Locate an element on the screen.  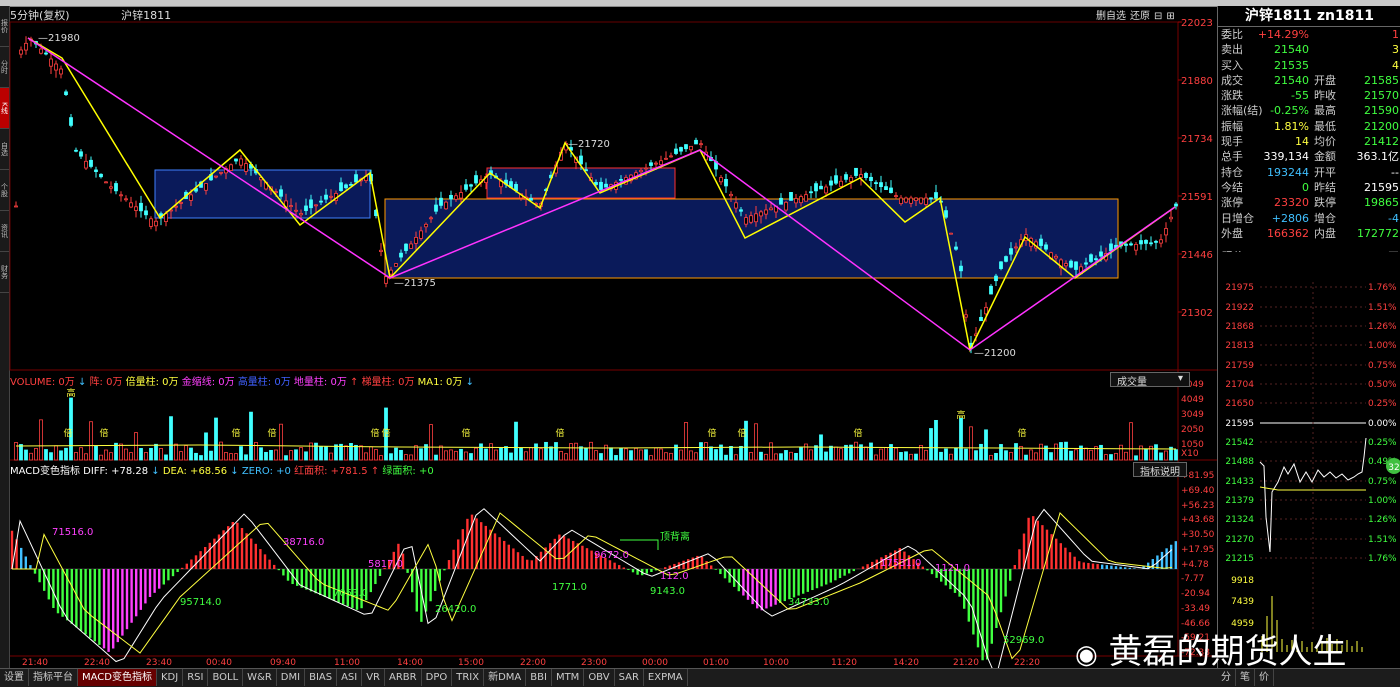
macd-legend-item: DEA: +68.56 is located at coordinates (196, 471).